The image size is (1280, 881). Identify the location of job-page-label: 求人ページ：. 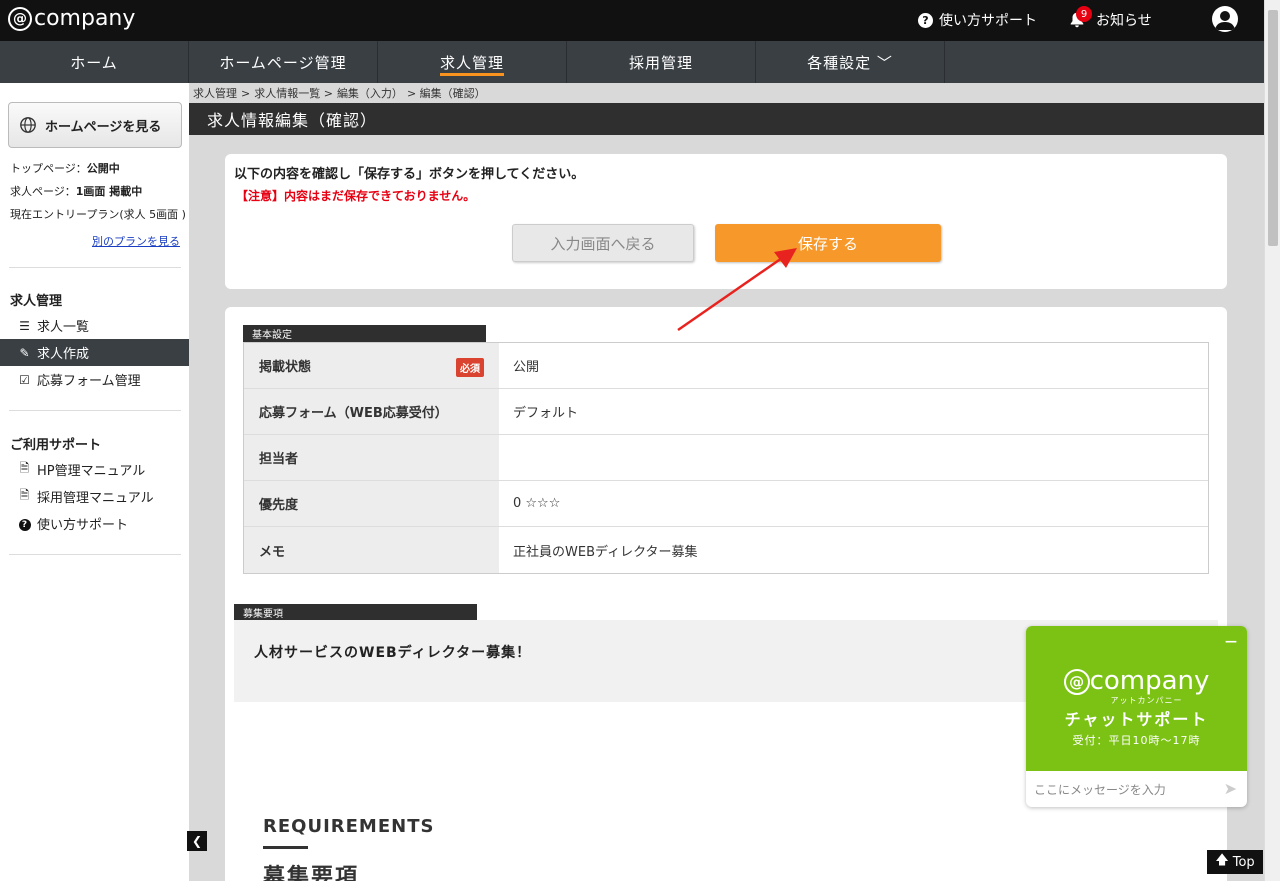
(43, 191).